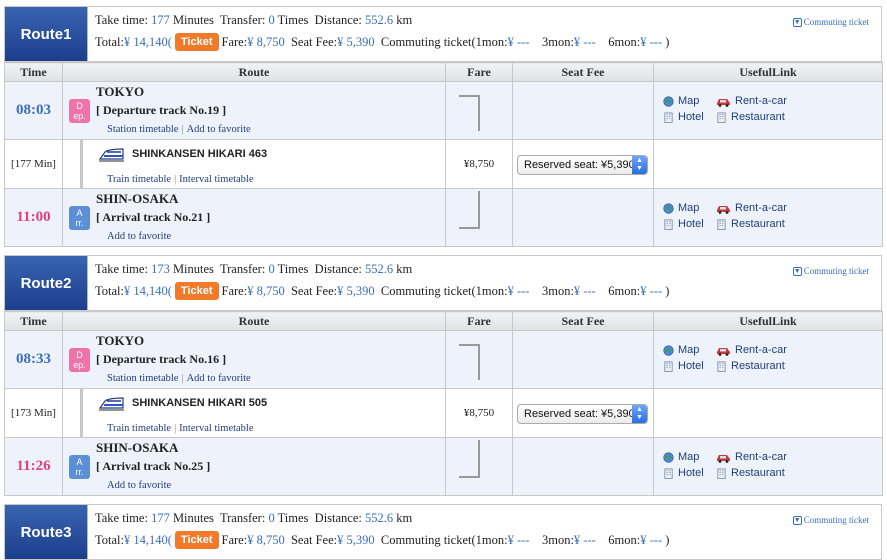 This screenshot has width=887, height=560. Describe the element at coordinates (584, 42) in the screenshot. I see `commuting-3mon-value: ¥ ---` at that location.